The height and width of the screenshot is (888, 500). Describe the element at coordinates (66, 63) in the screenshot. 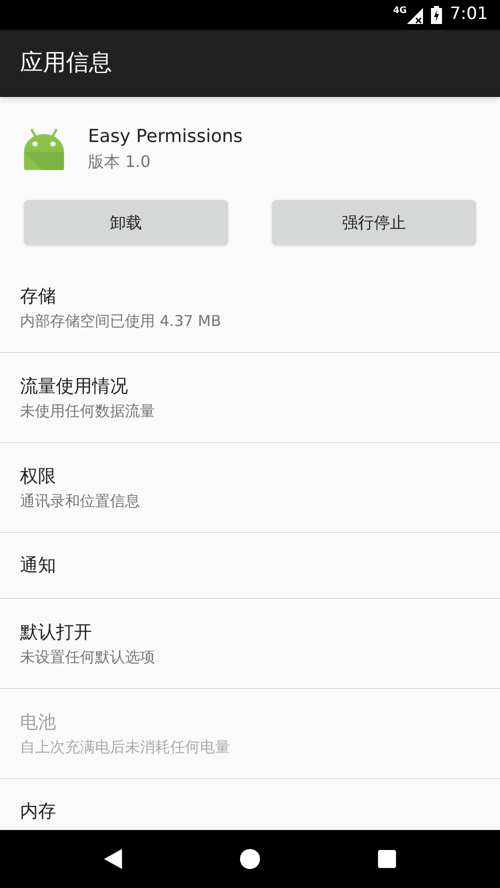

I see `toolbar-title: 应用信息` at that location.